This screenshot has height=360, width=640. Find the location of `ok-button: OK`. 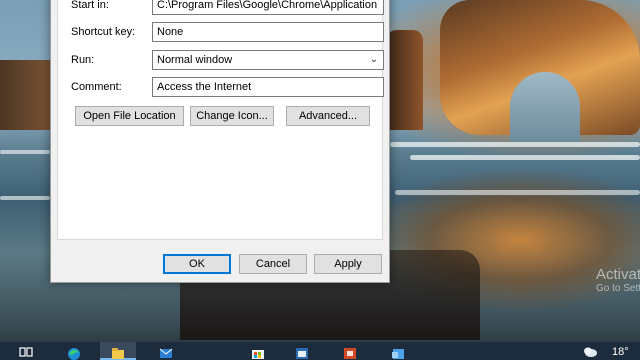

ok-button: OK is located at coordinates (197, 264).